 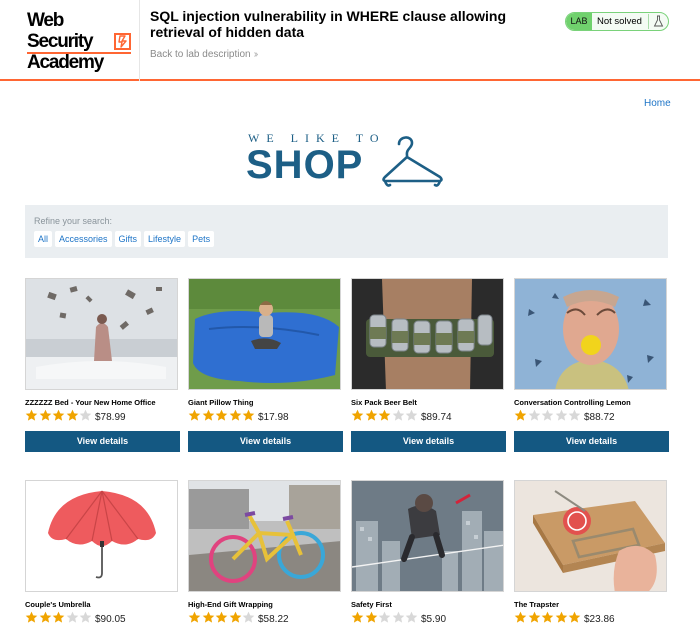 I want to click on product-price: $89.74, so click(x=436, y=417).